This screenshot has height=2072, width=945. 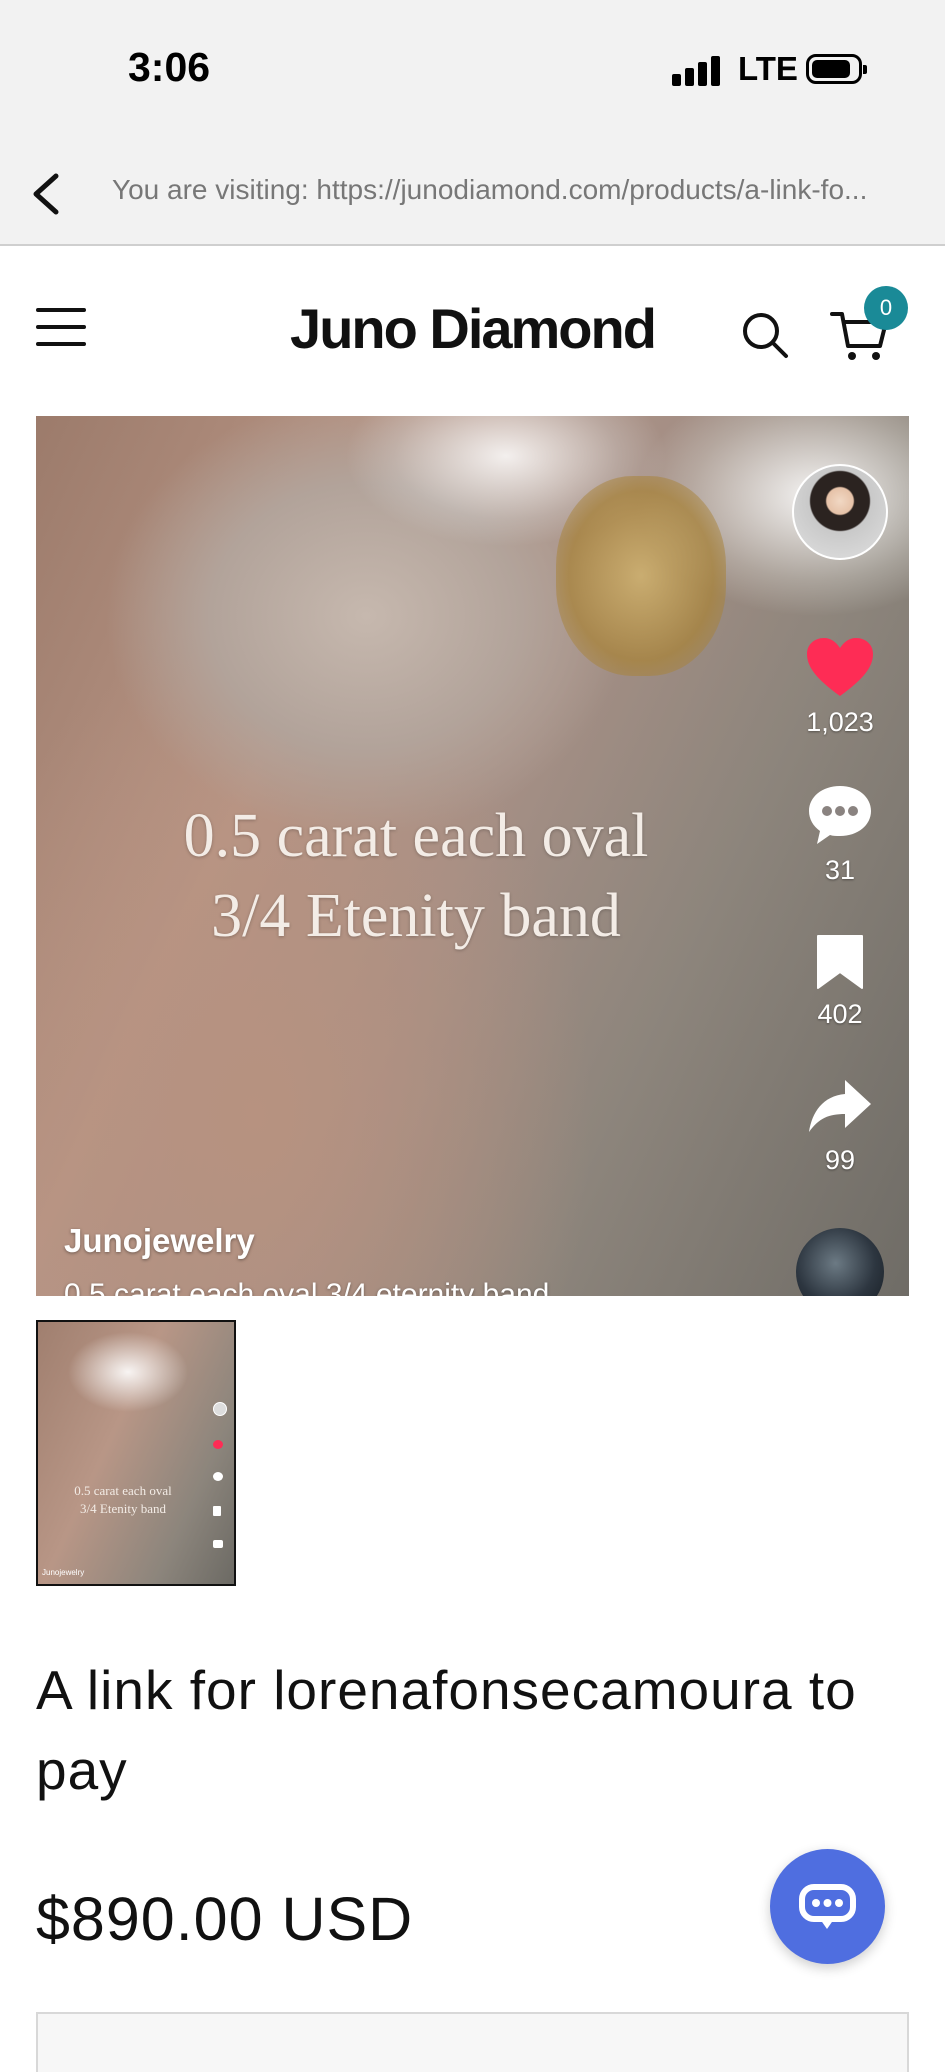 I want to click on share-button: 99, so click(x=840, y=1126).